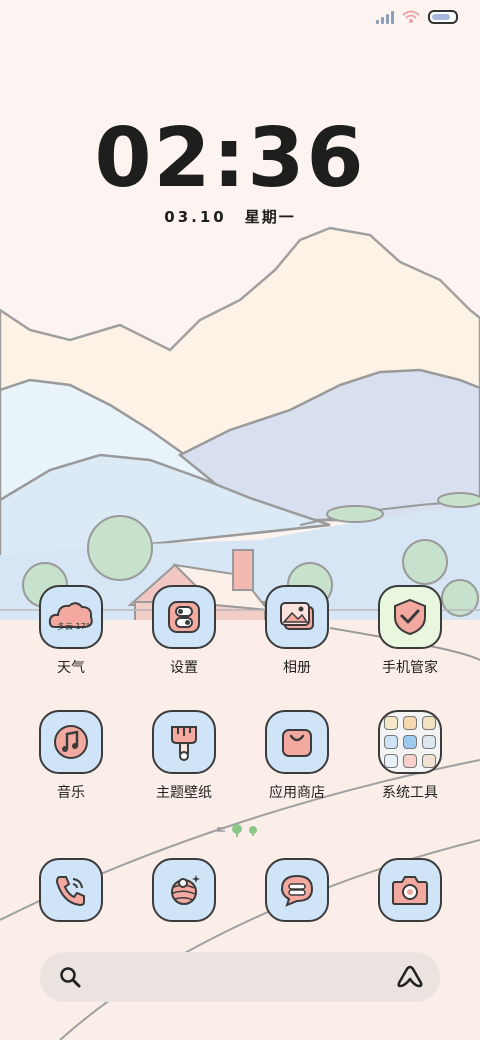 The height and width of the screenshot is (1040, 480). I want to click on status-bar, so click(417, 17).